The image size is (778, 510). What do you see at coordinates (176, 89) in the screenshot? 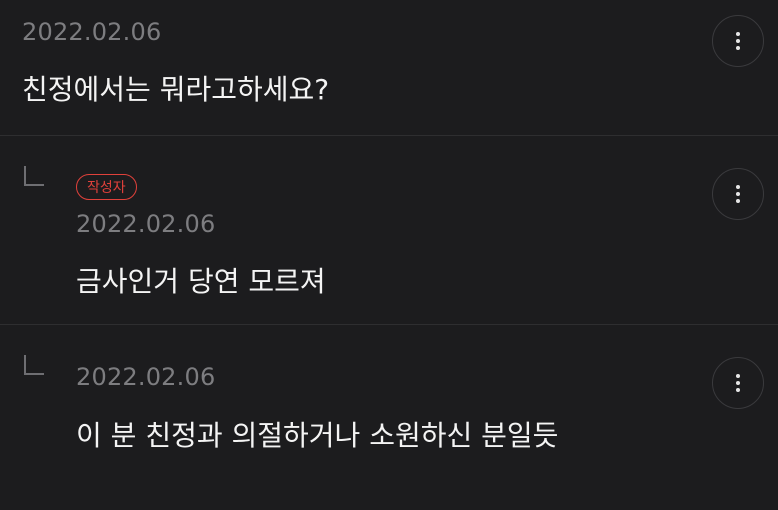
I see `comment-text: 친정에서는 뭐라고하세요?` at bounding box center [176, 89].